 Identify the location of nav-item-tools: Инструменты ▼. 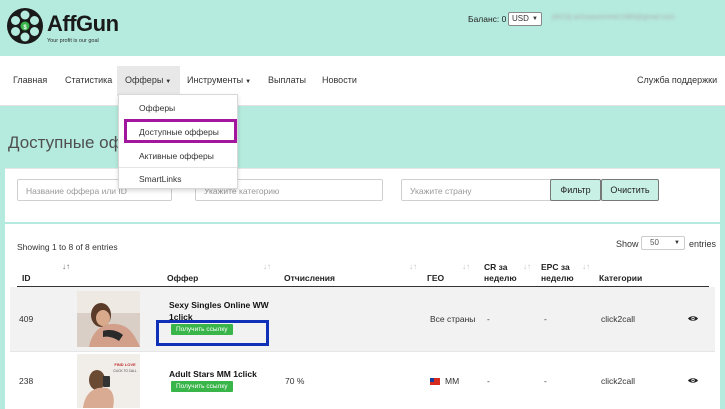
(219, 80).